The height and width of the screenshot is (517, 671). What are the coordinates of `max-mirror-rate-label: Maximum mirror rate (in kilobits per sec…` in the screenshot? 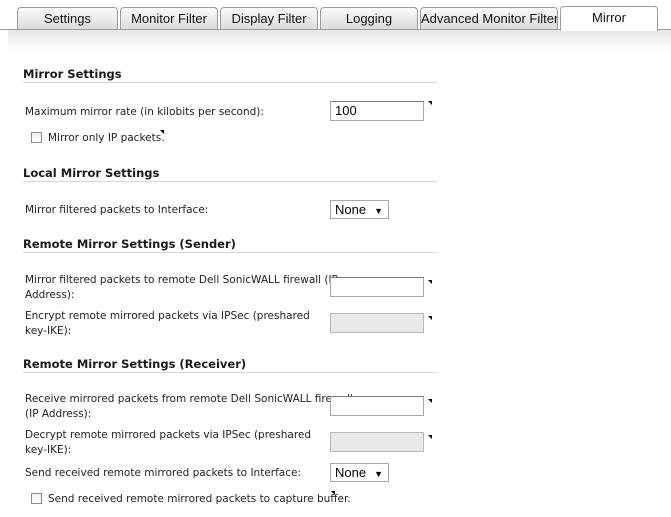 It's located at (144, 112).